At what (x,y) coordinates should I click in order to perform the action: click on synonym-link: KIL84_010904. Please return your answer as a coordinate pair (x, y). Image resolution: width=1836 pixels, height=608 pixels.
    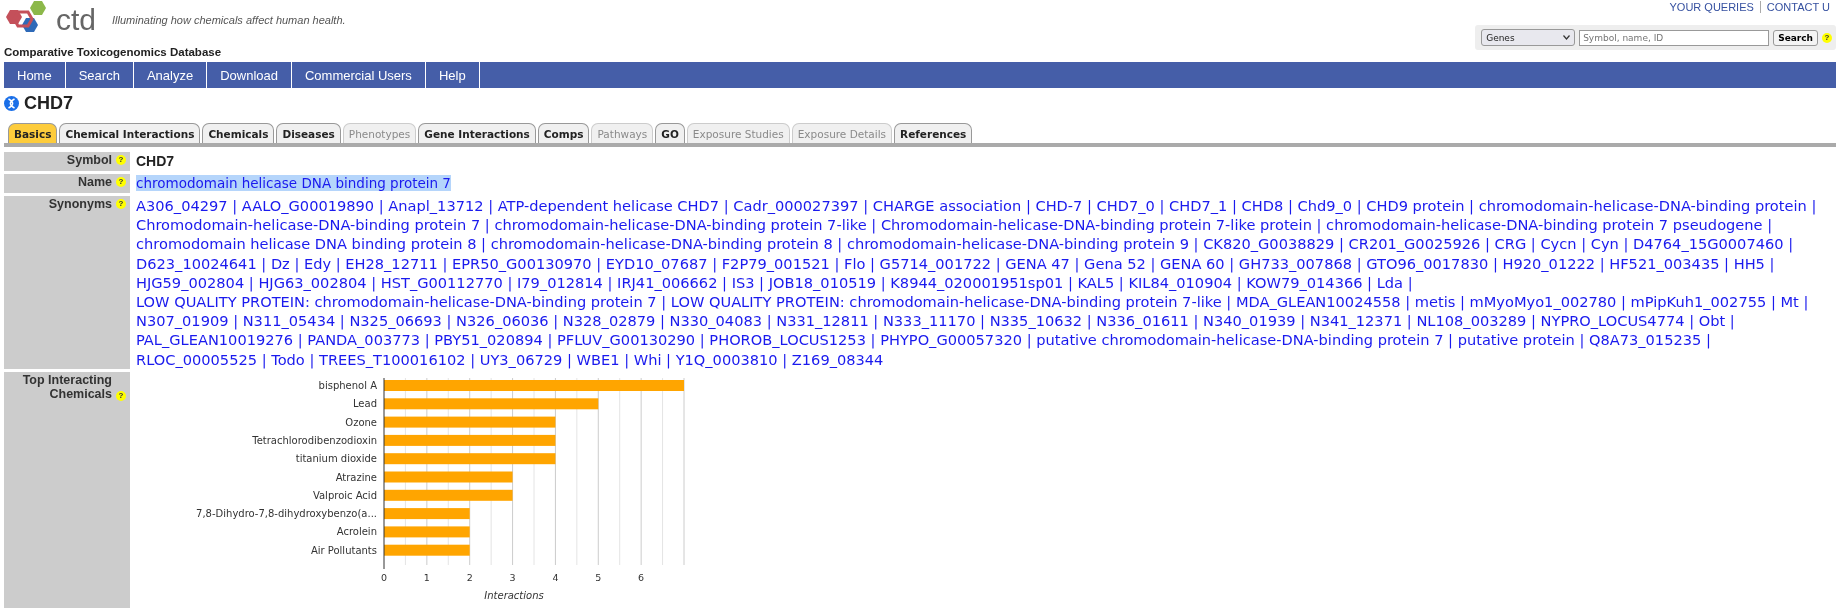
    Looking at the image, I should click on (1180, 282).